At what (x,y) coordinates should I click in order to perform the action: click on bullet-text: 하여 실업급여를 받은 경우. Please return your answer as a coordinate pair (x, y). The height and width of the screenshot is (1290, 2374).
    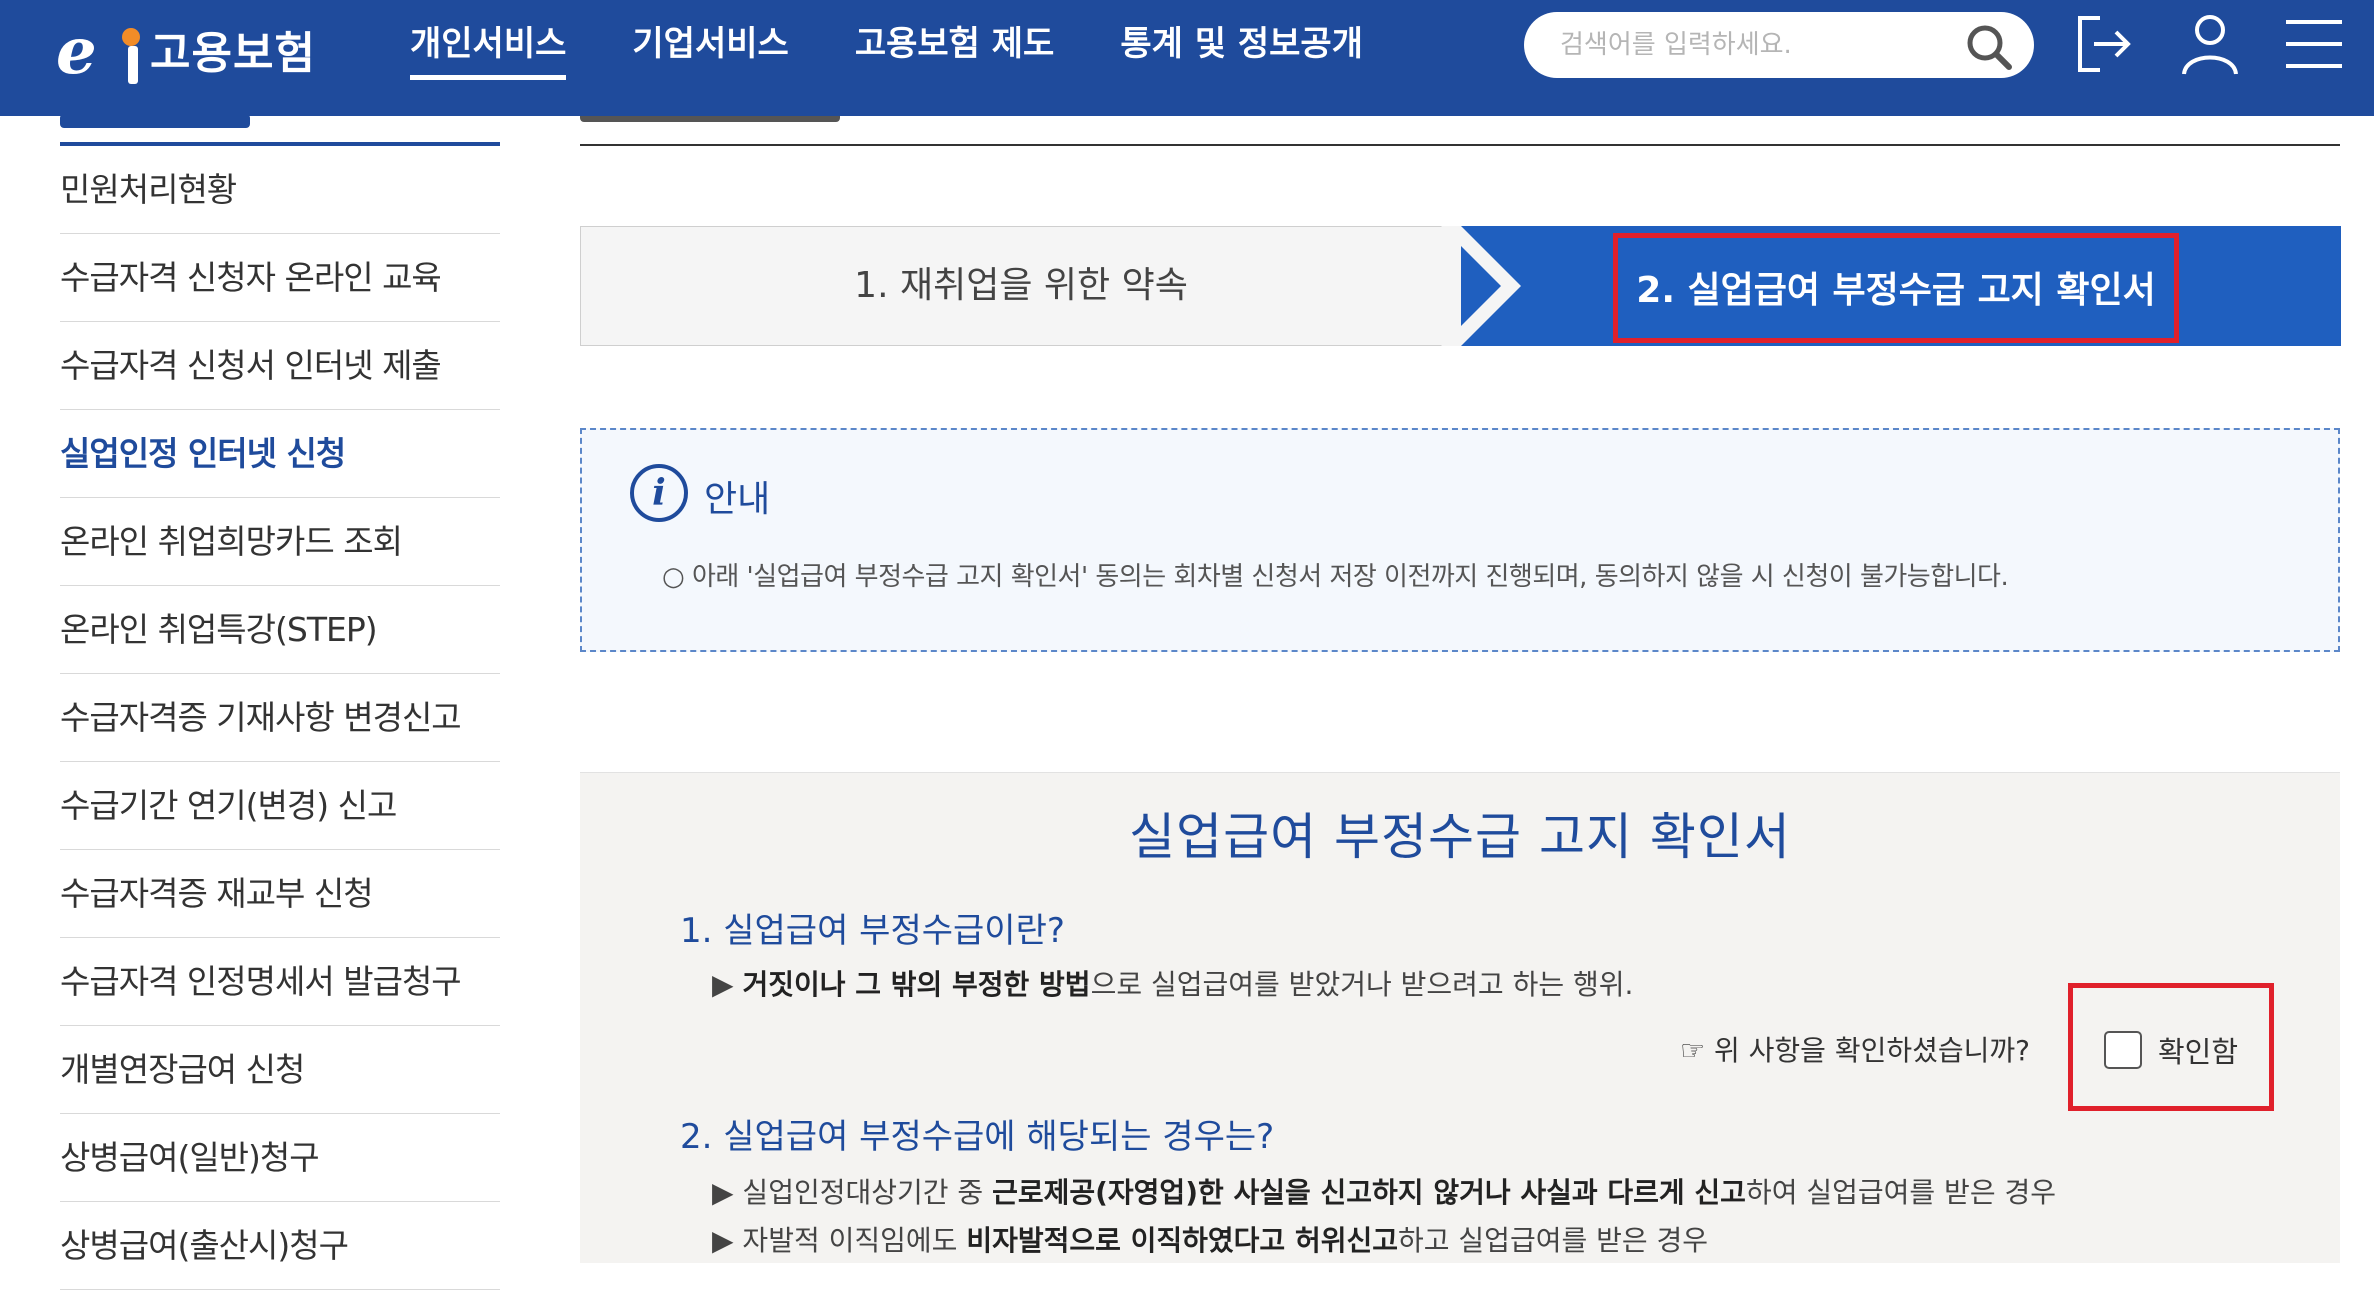
    Looking at the image, I should click on (1900, 1192).